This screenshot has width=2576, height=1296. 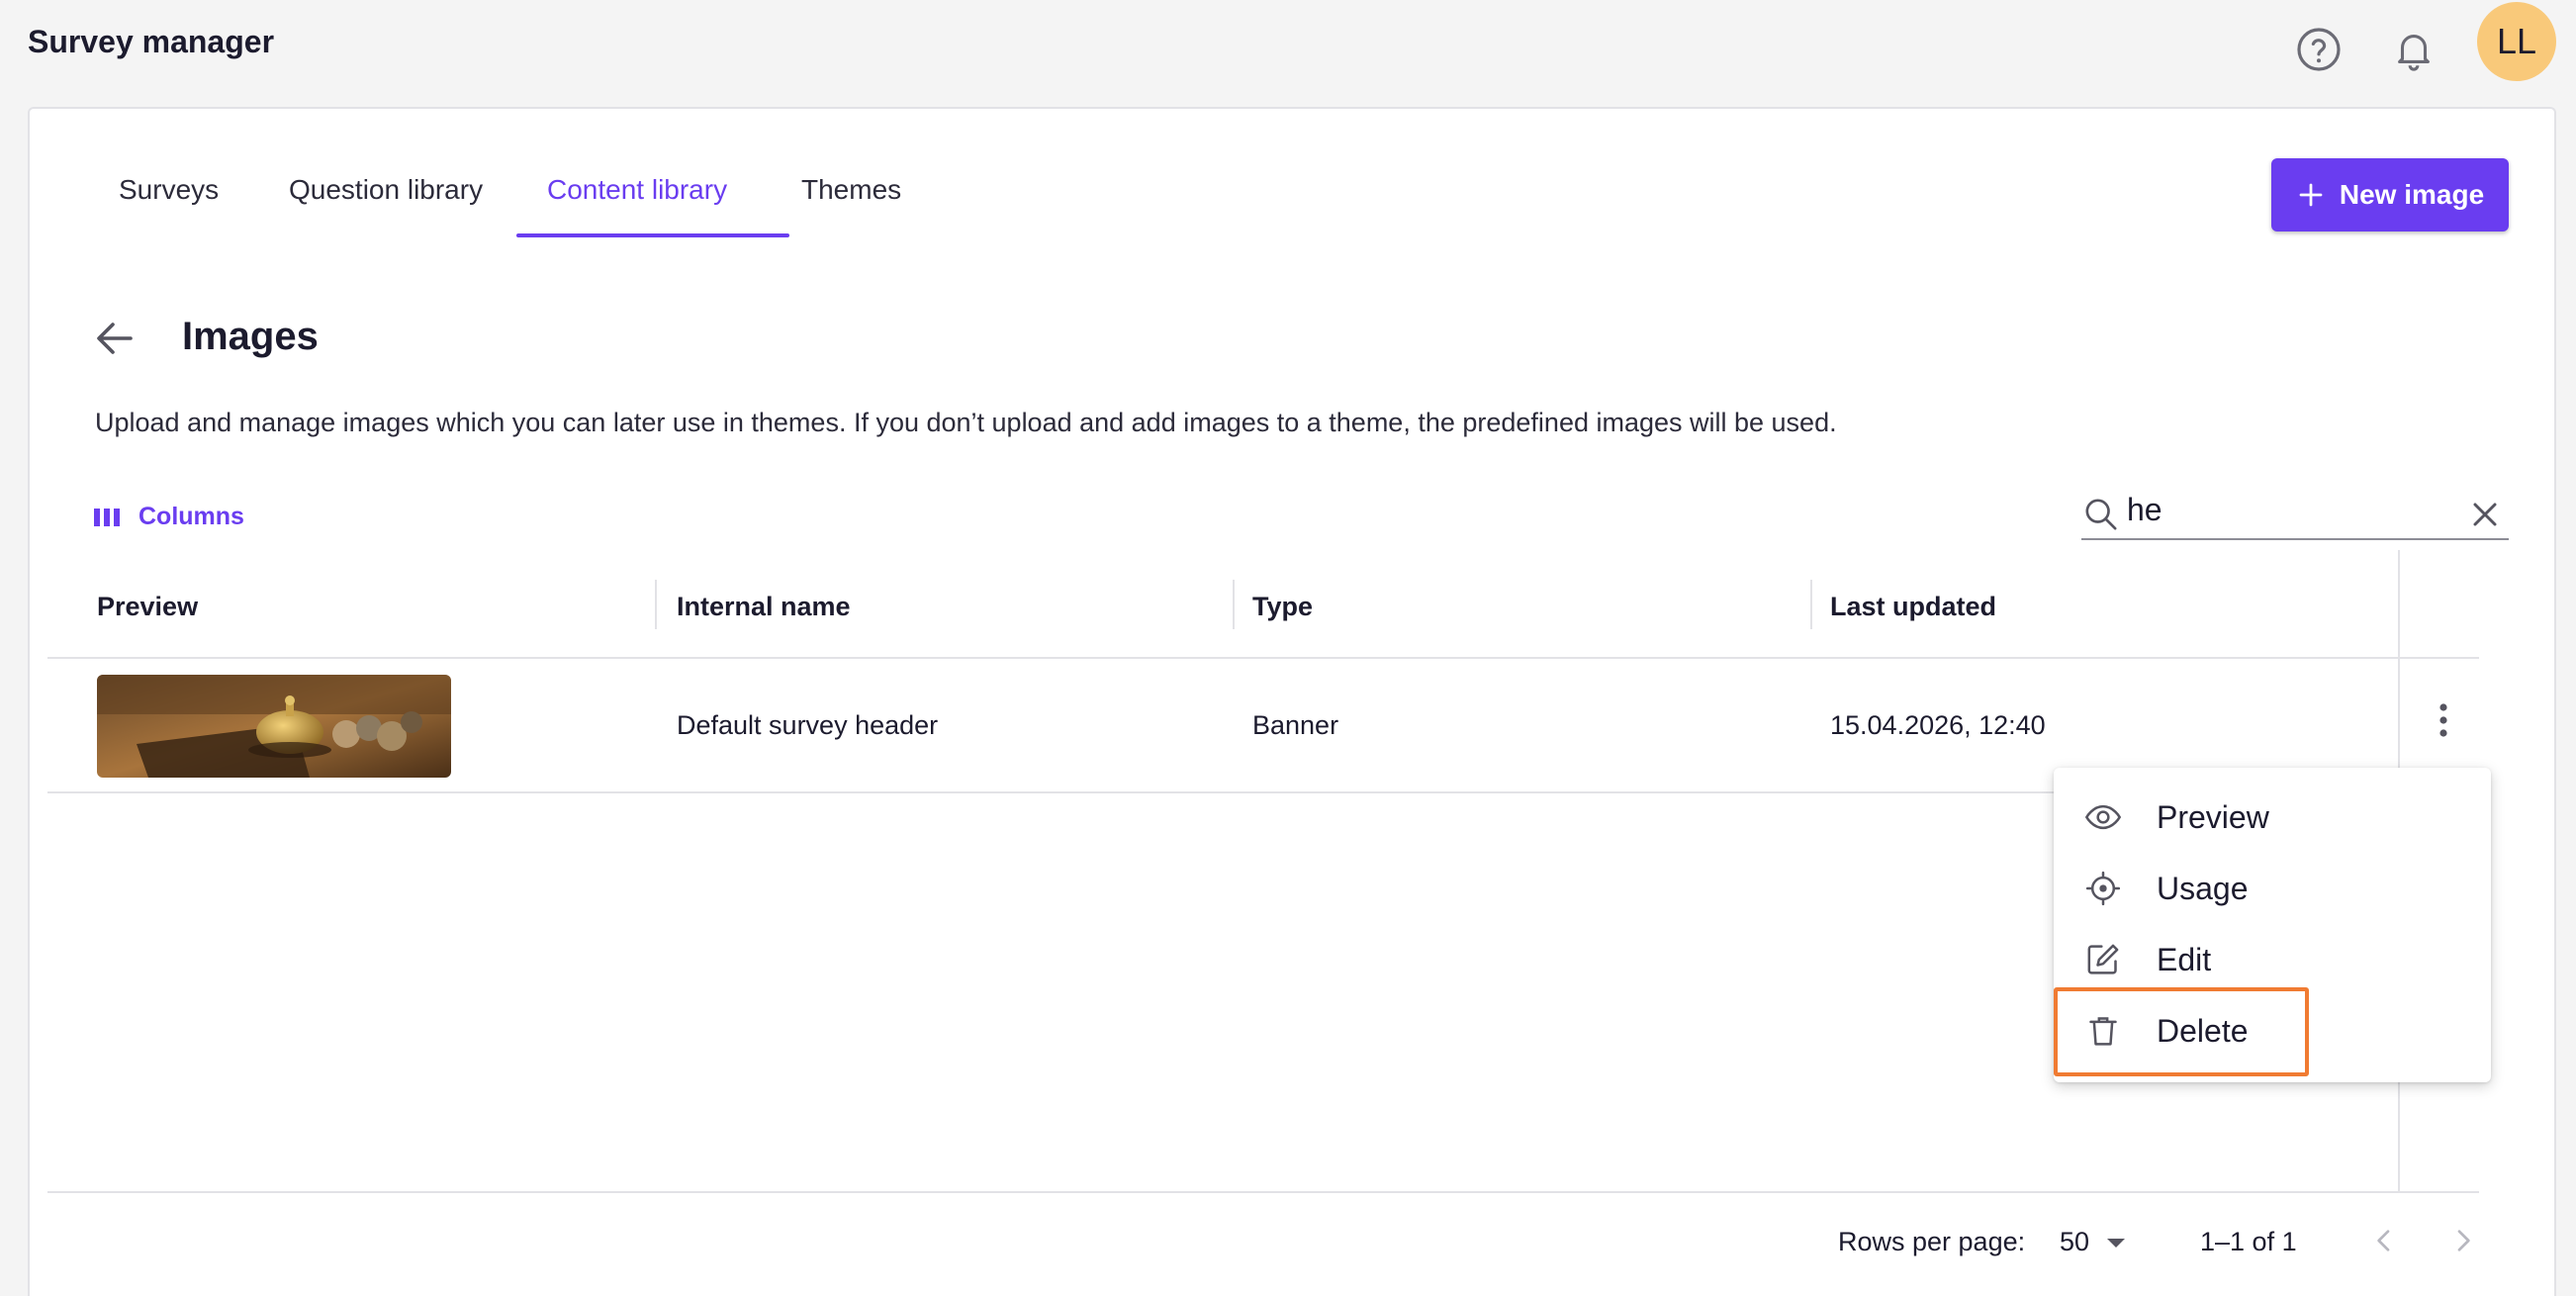 What do you see at coordinates (2273, 959) in the screenshot?
I see `menu-item-edit: Edit` at bounding box center [2273, 959].